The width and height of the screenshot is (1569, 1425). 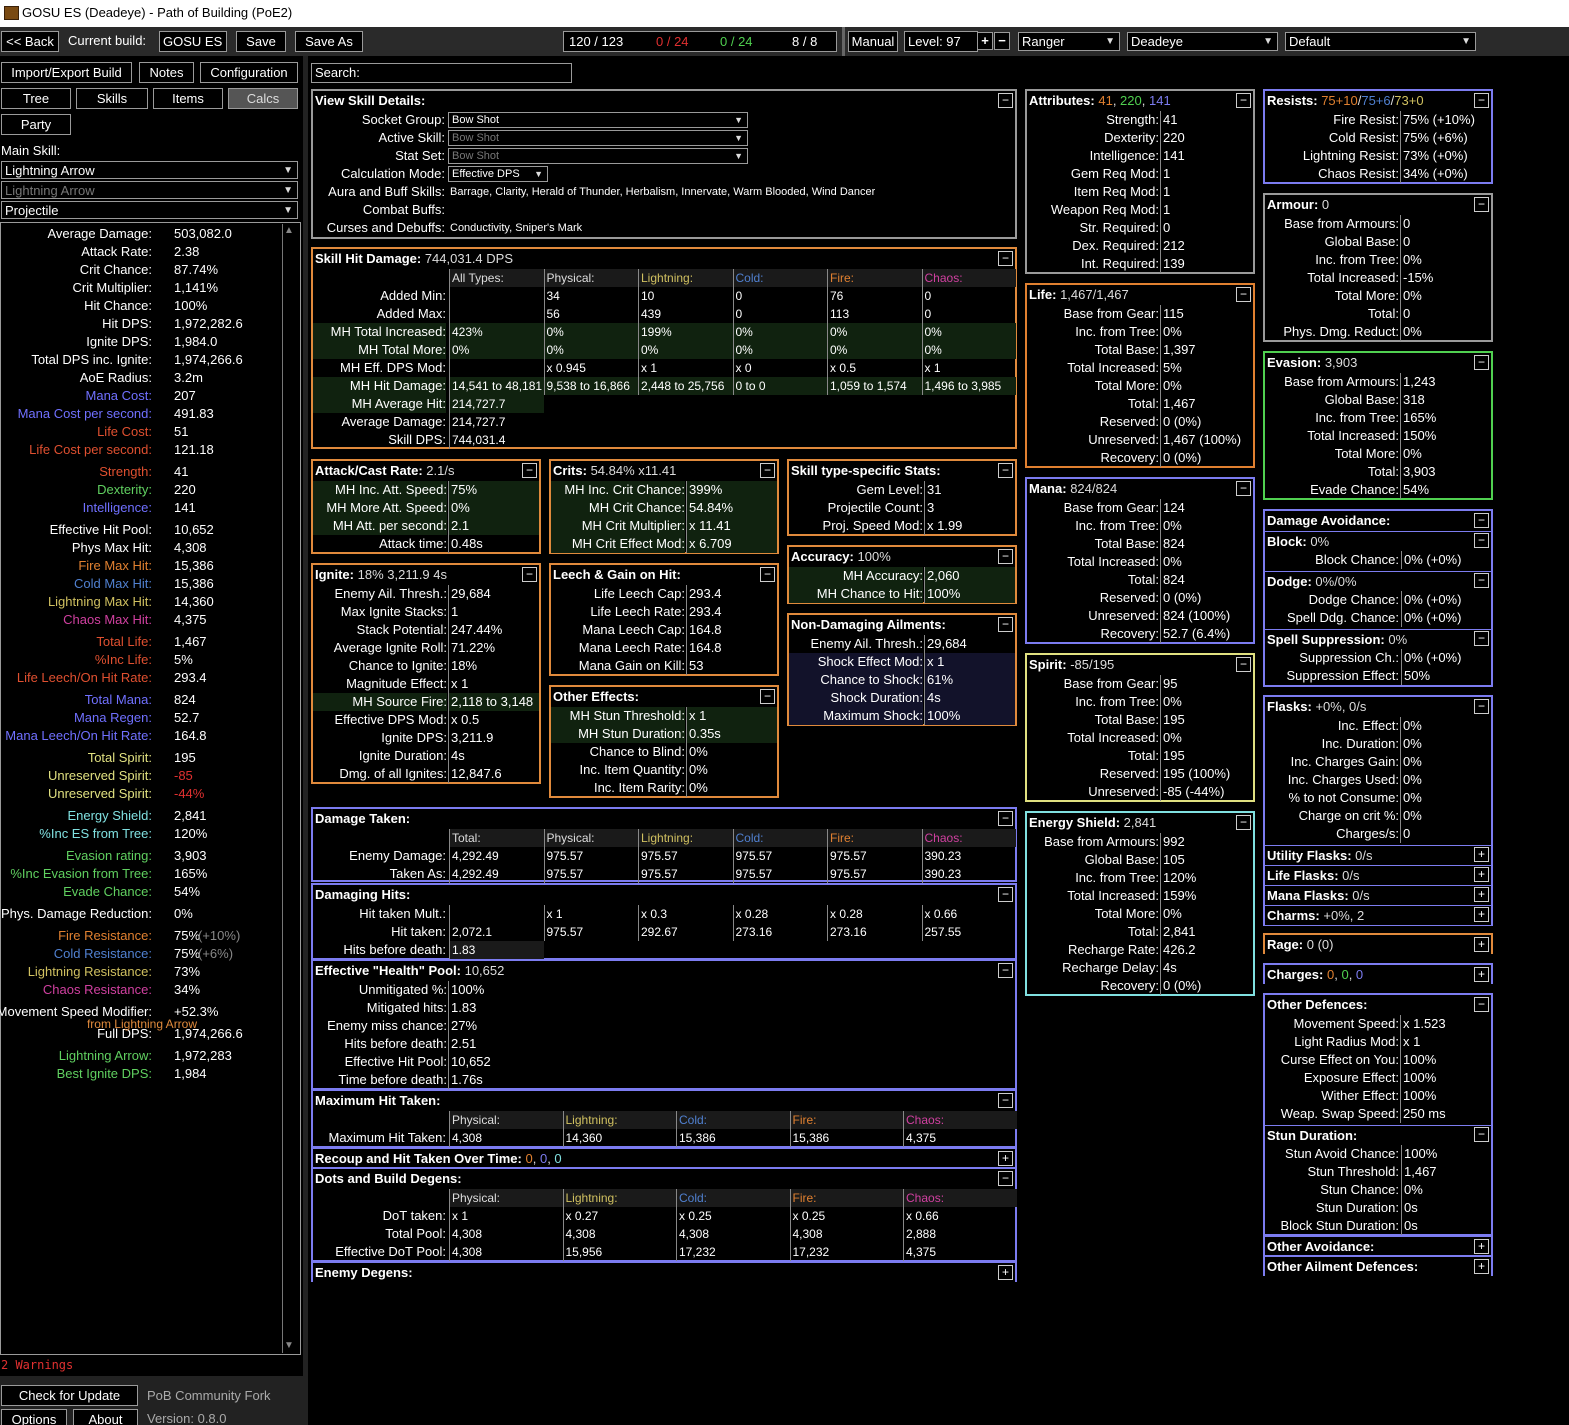 I want to click on save-as-button: Save As, so click(x=329, y=41).